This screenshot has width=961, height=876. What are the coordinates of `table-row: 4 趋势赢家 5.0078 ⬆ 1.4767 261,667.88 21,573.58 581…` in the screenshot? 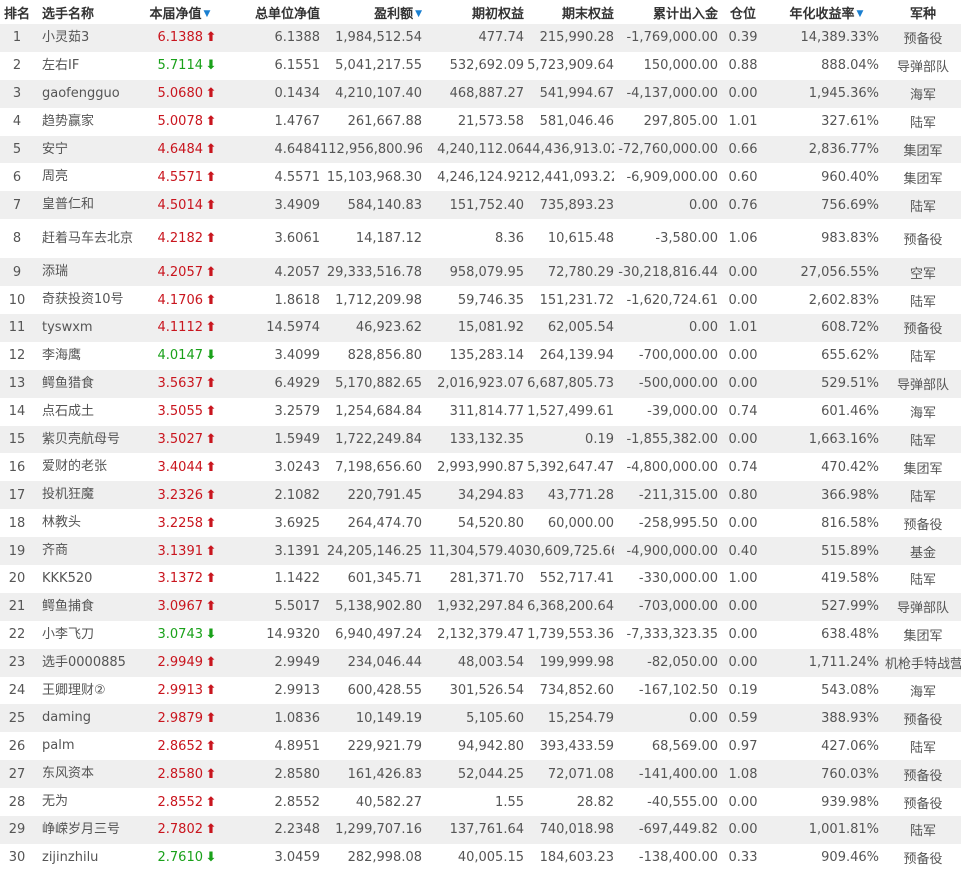 It's located at (480, 121).